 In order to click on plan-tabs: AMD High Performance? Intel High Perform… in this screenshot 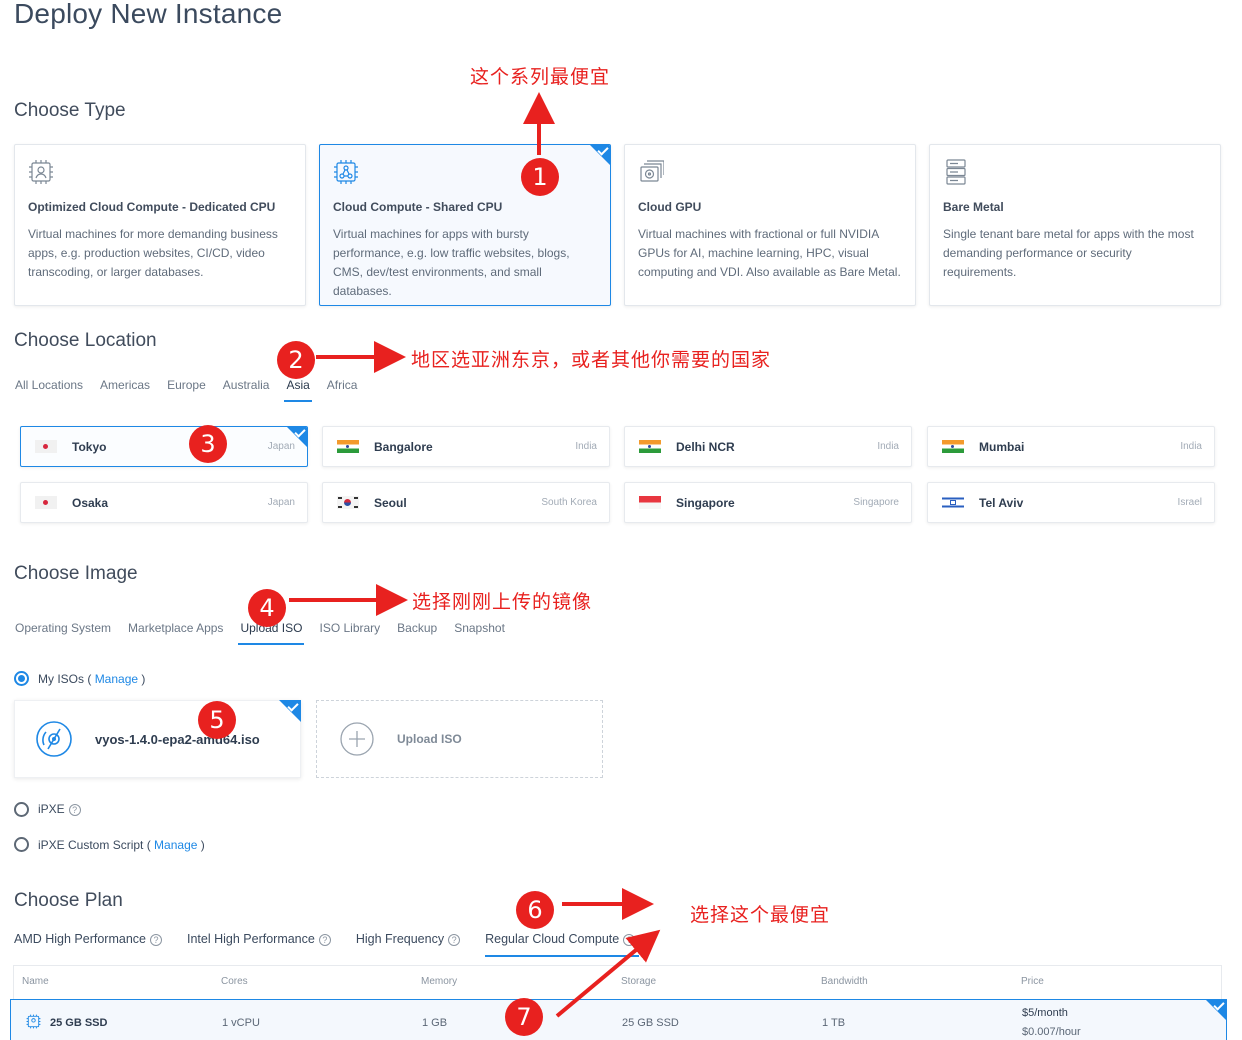, I will do `click(337, 944)`.